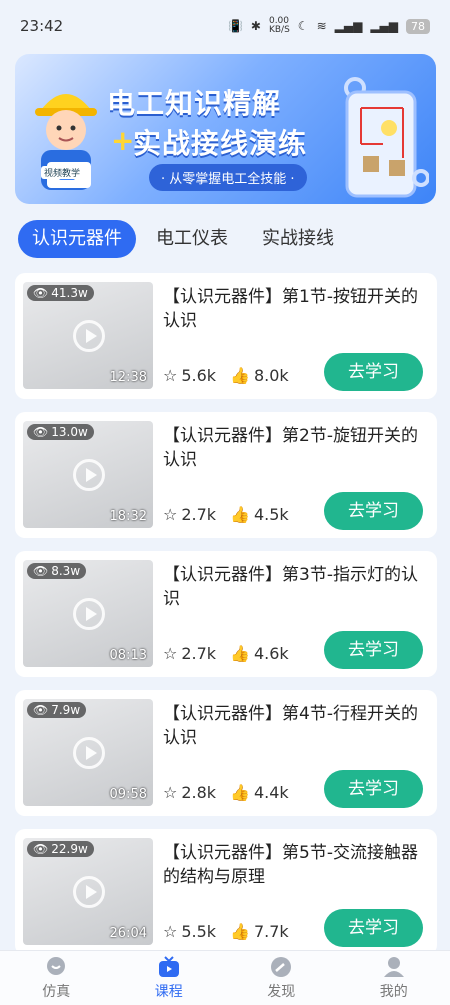 This screenshot has height=1005, width=450. What do you see at coordinates (321, 26) in the screenshot?
I see `wifi-icon: ≋` at bounding box center [321, 26].